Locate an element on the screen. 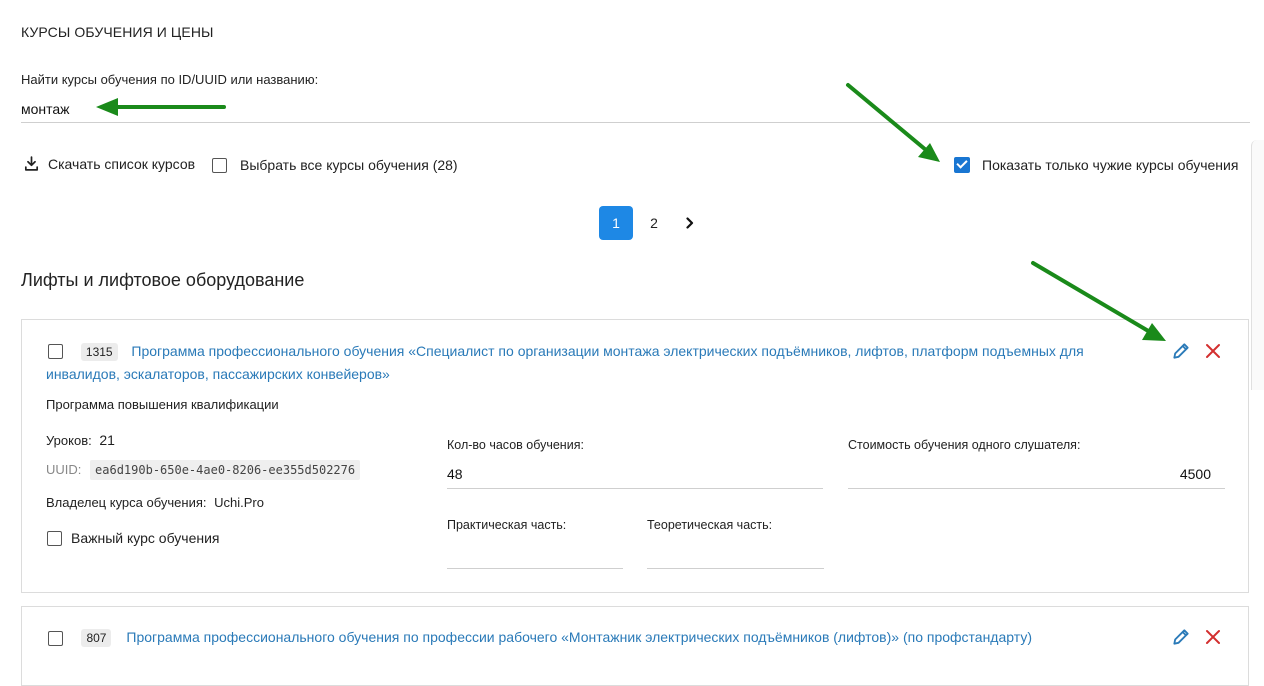 Image resolution: width=1264 pixels, height=686 pixels. arrow-to-search-icon is located at coordinates (161, 107).